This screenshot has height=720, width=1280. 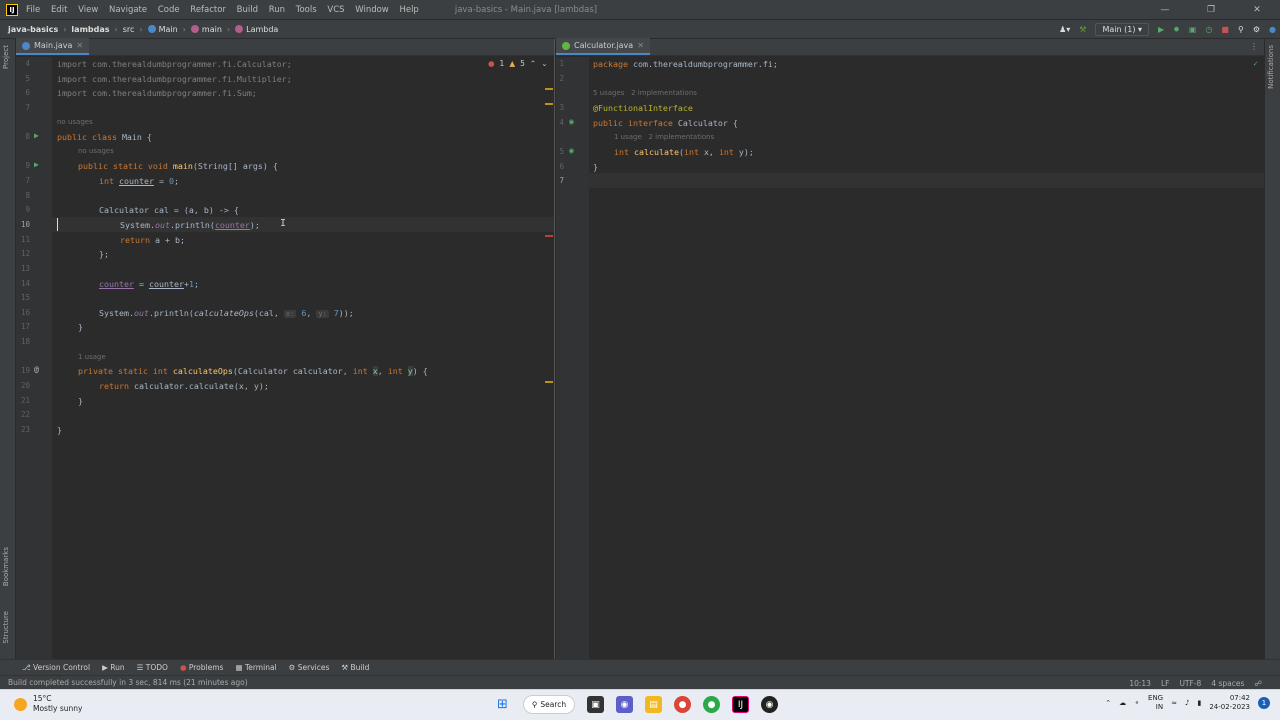 I want to click on usage-hint: 5 usages 2 implementations, so click(x=645, y=95).